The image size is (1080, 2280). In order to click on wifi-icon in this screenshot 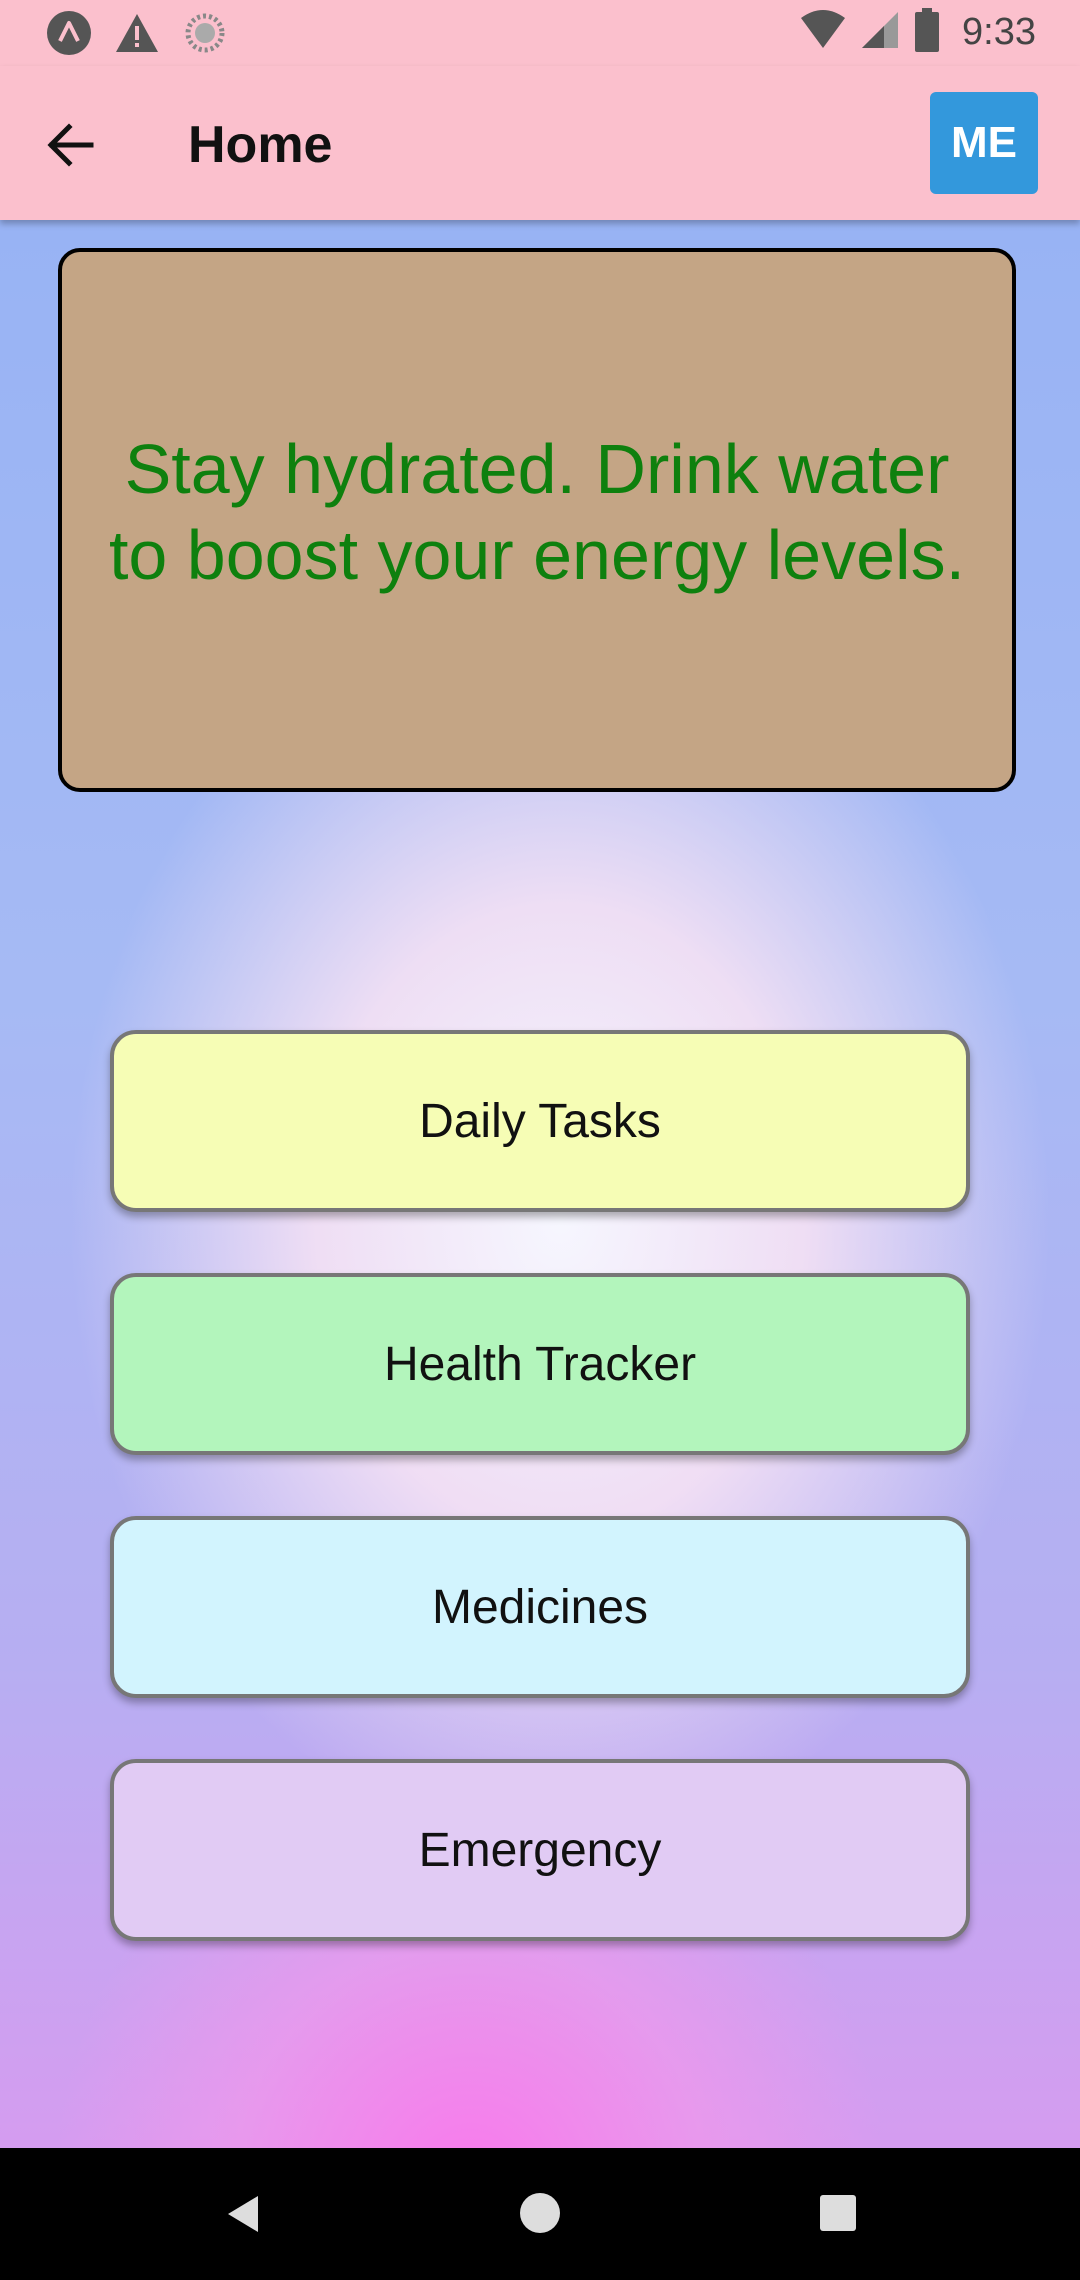, I will do `click(823, 32)`.